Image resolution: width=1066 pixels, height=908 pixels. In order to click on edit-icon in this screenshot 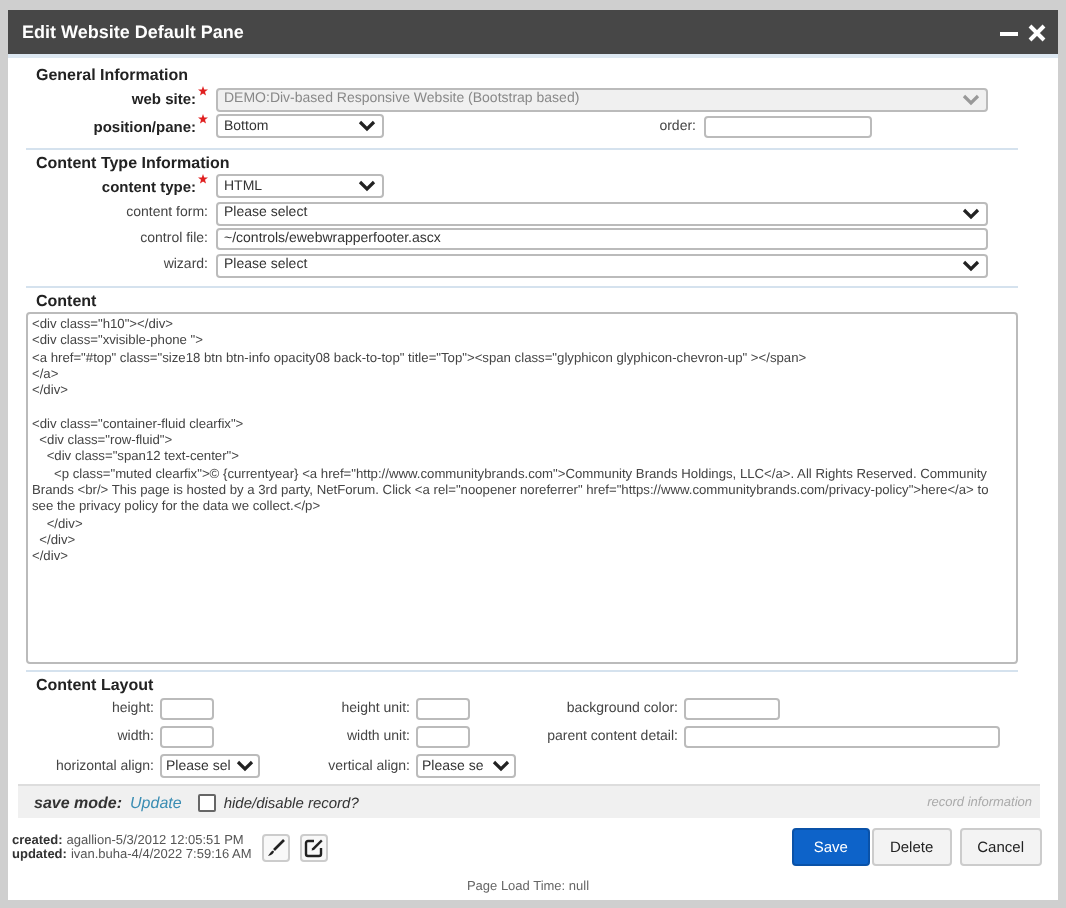, I will do `click(313, 847)`.